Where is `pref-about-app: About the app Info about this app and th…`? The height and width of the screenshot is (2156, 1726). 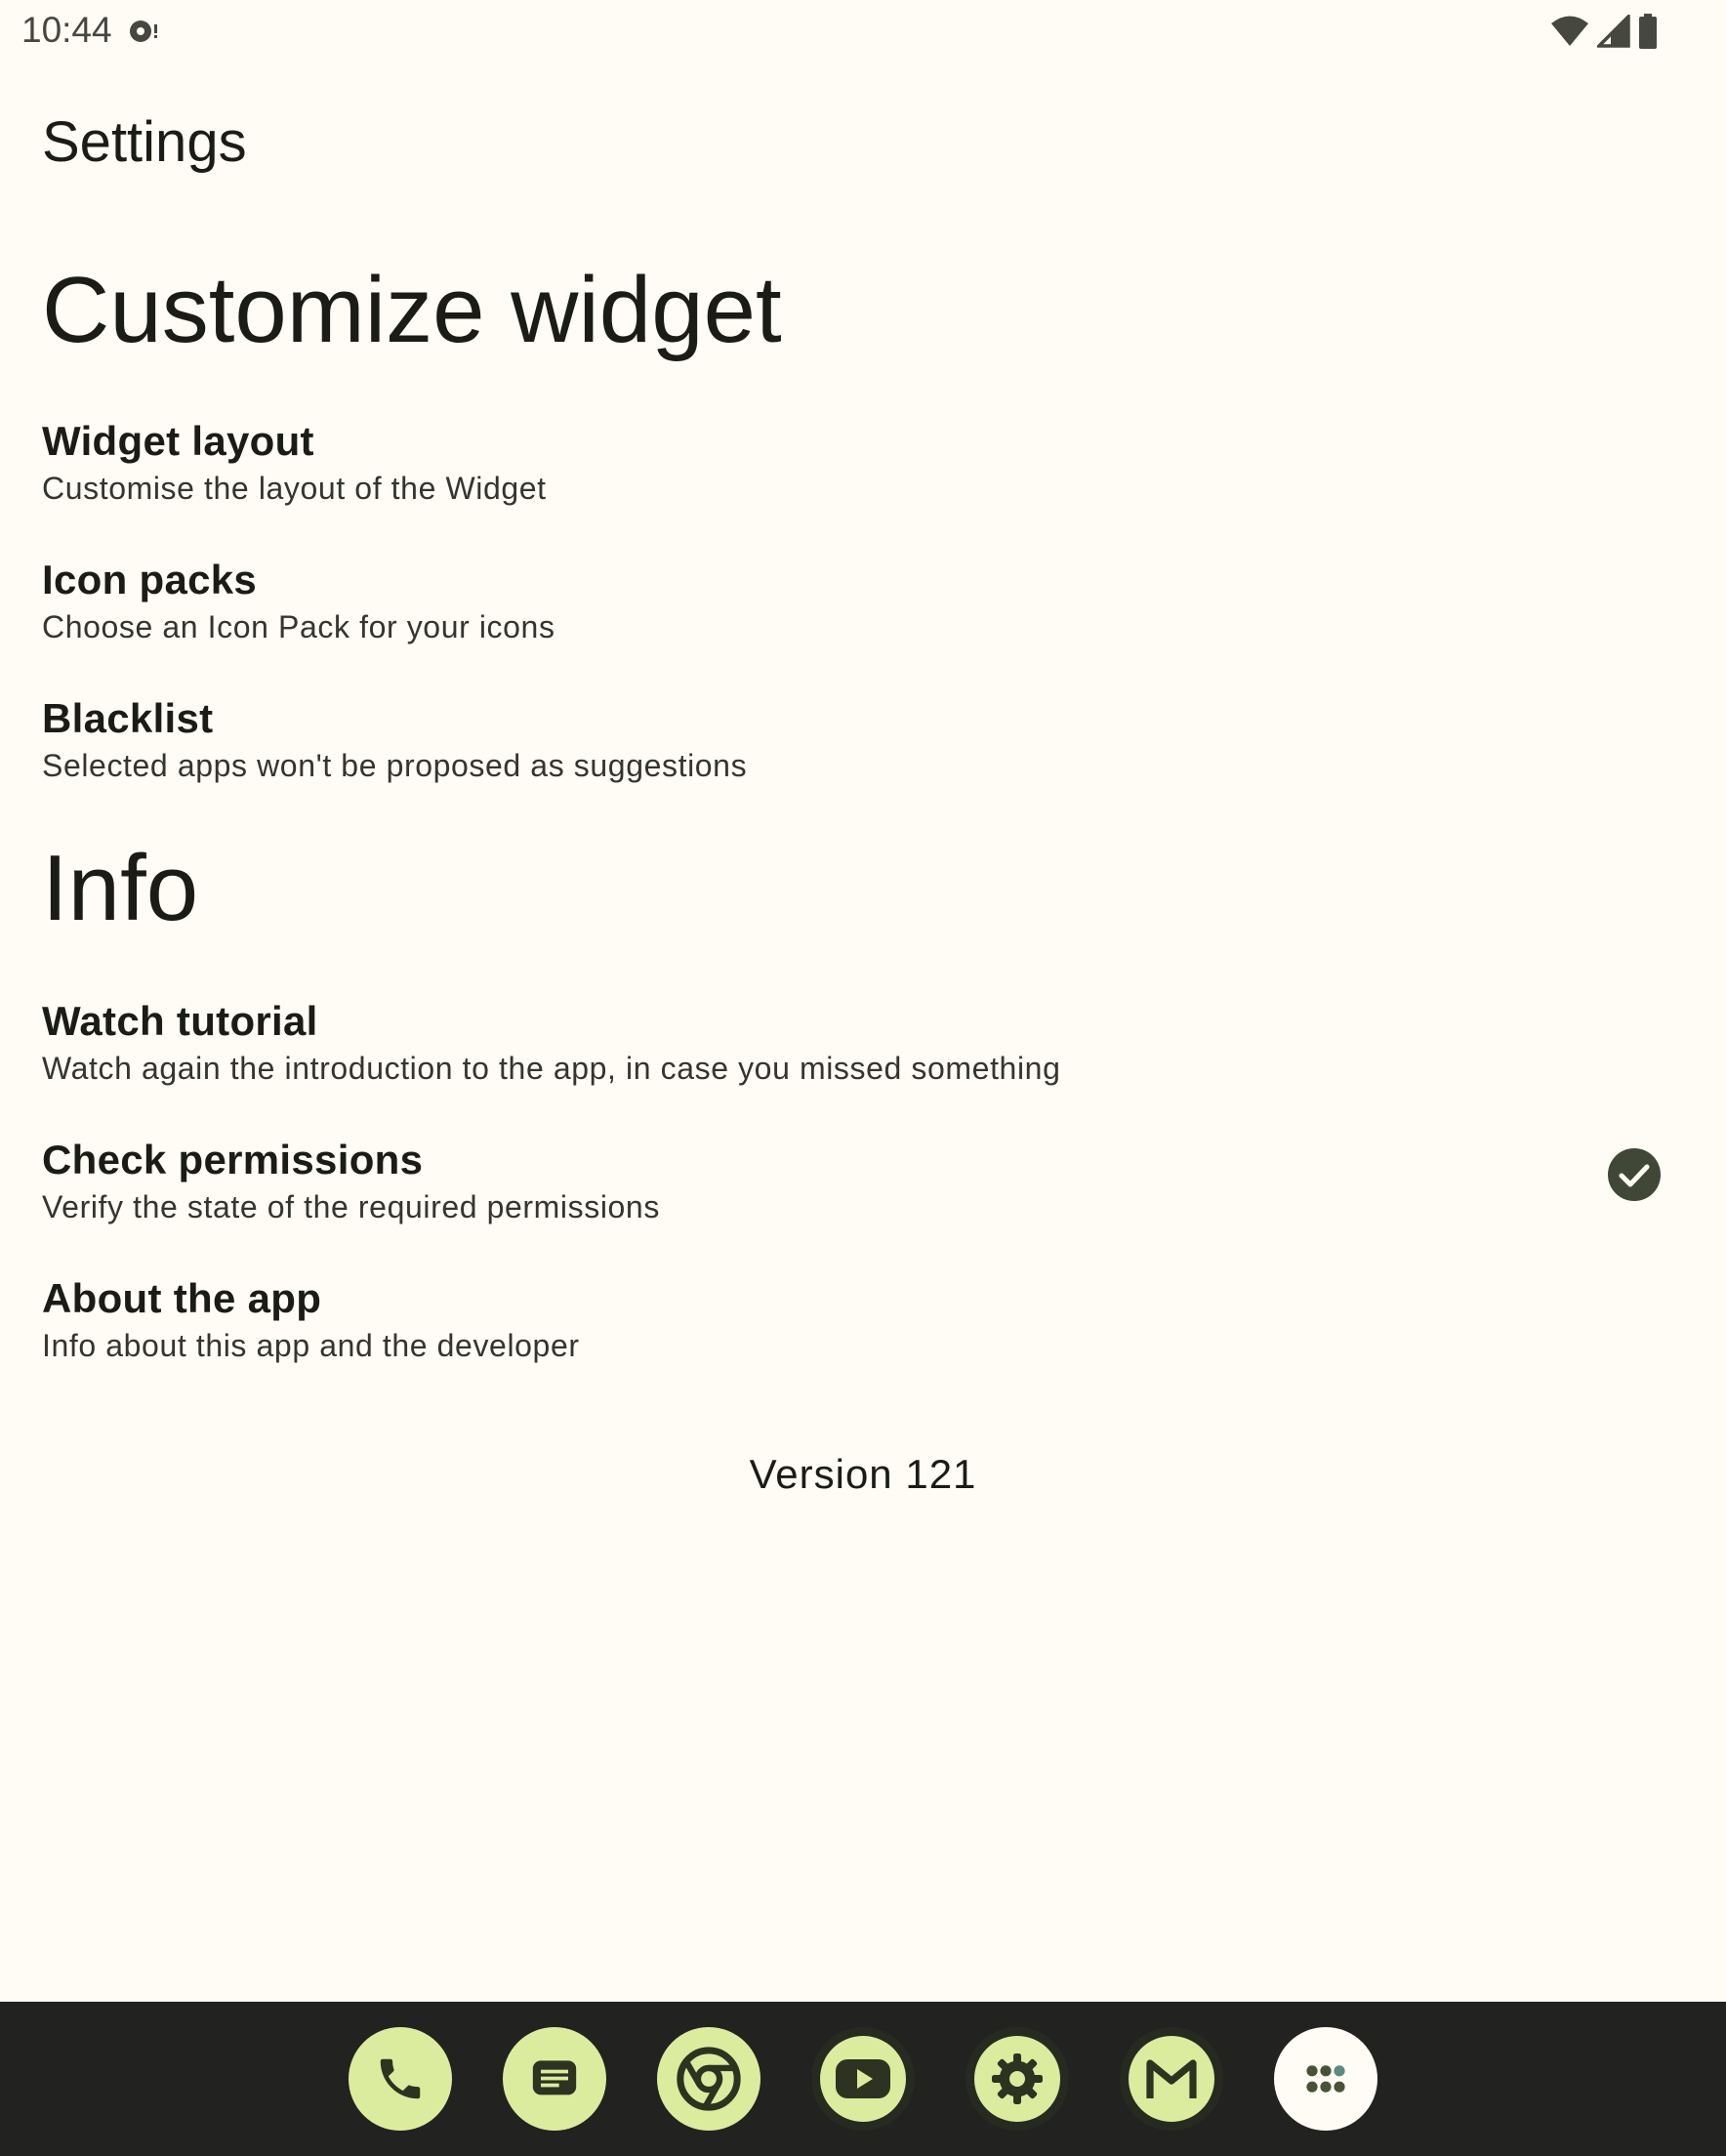
pref-about-app: About the app Info about this app and th… is located at coordinates (863, 1335).